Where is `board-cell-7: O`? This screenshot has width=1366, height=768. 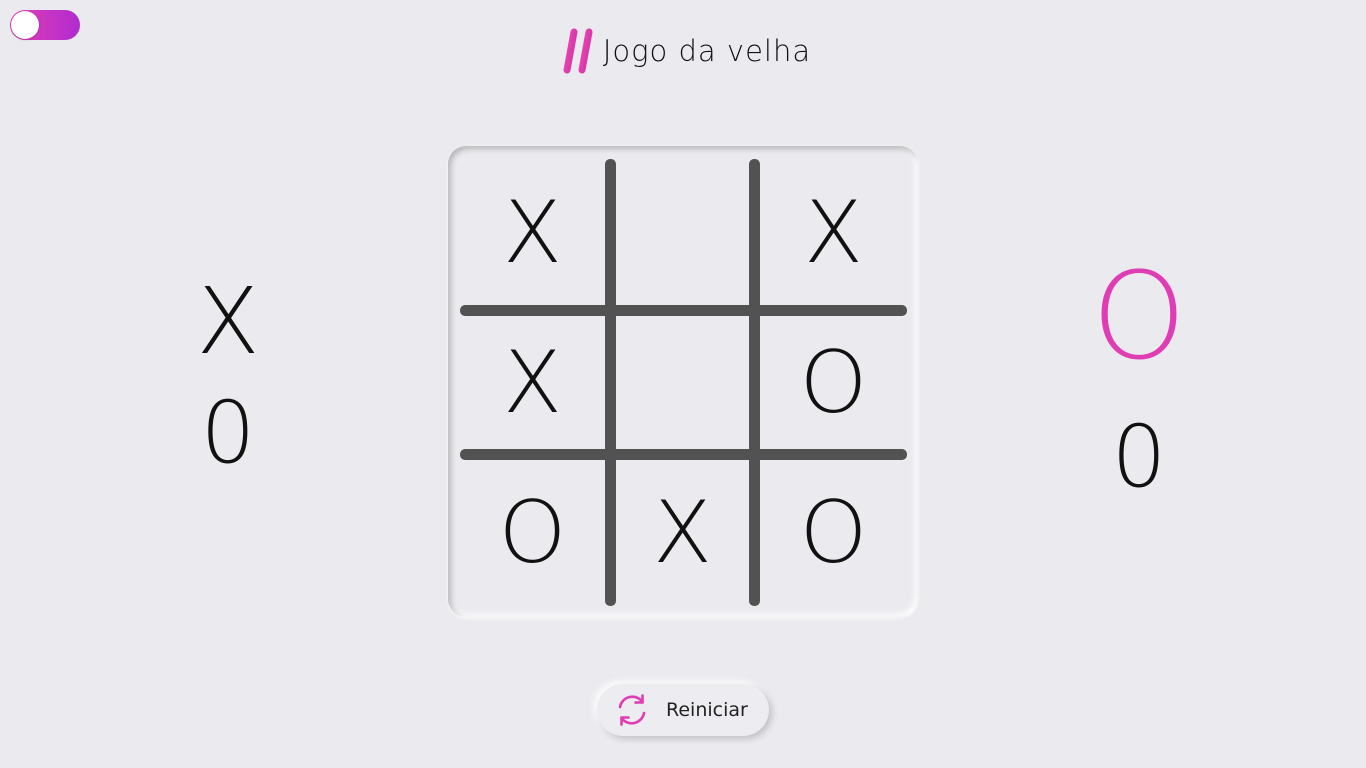 board-cell-7: O is located at coordinates (532, 533).